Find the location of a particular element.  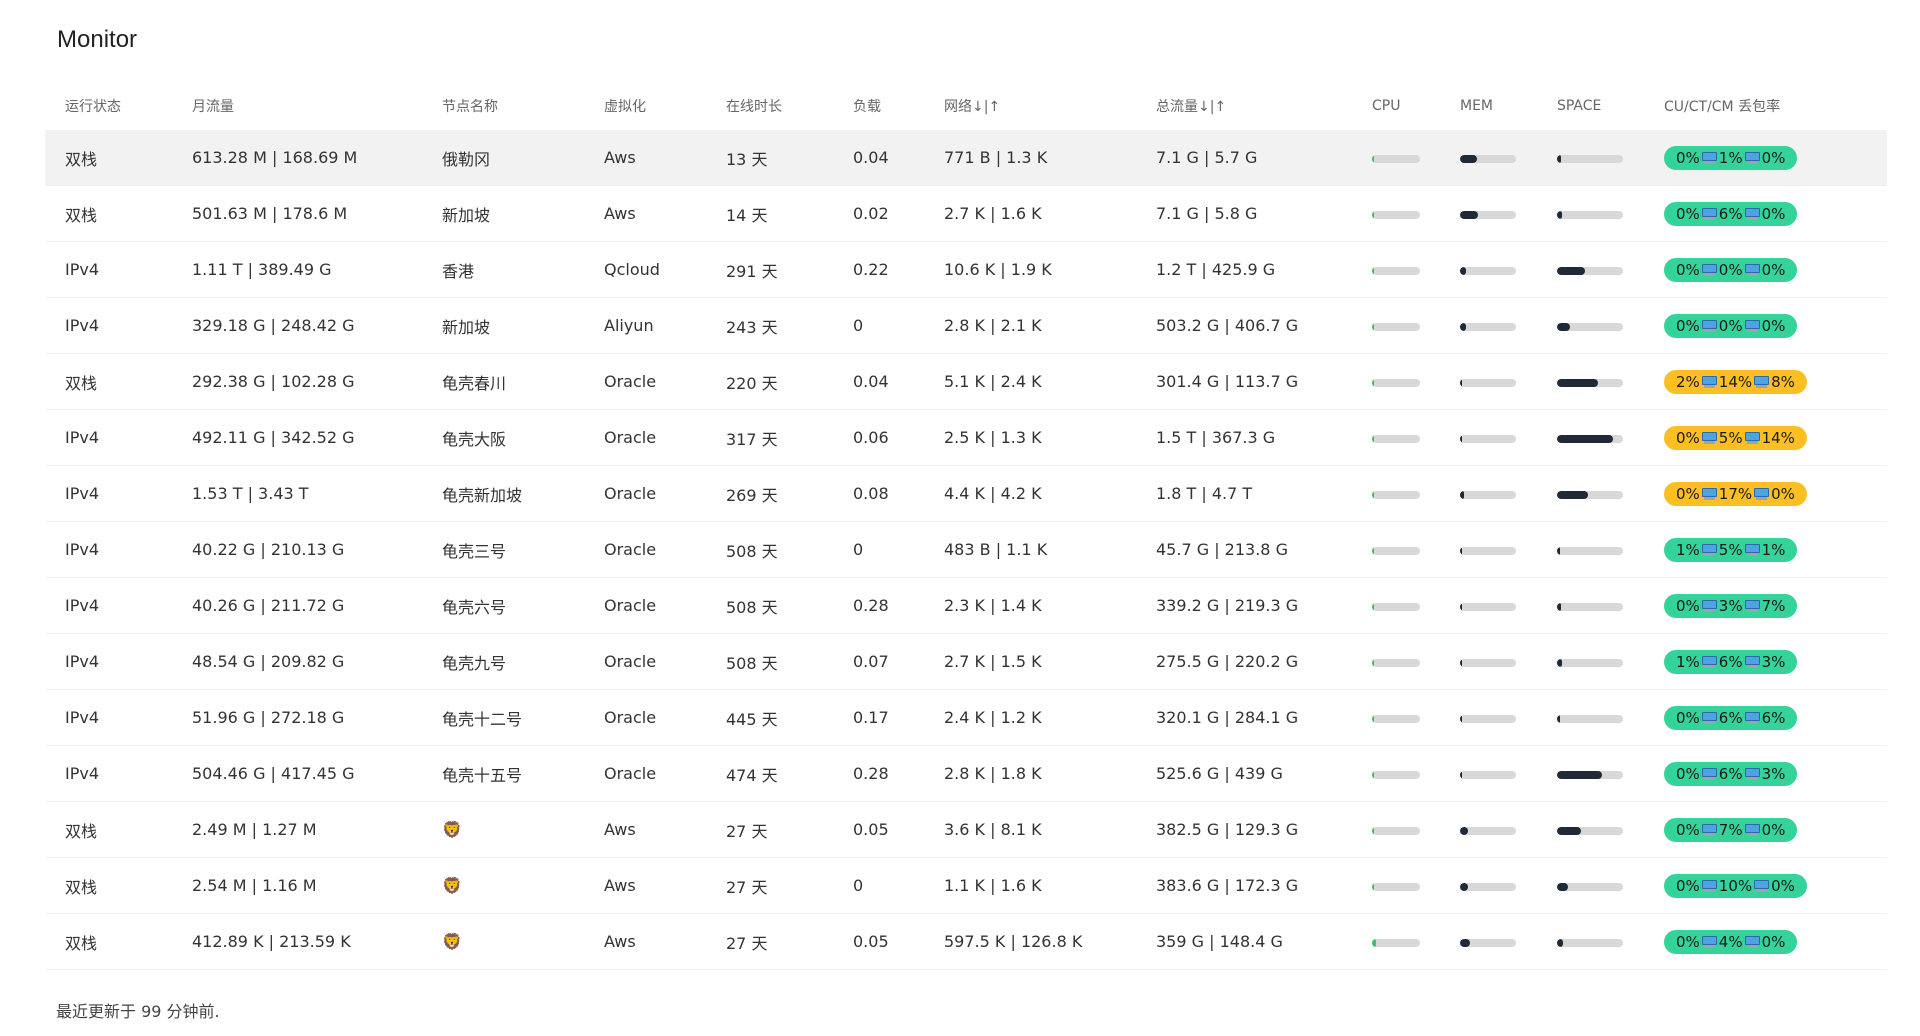

header-packet-loss: CU/CT/CM 丢包率 is located at coordinates (1765, 105).